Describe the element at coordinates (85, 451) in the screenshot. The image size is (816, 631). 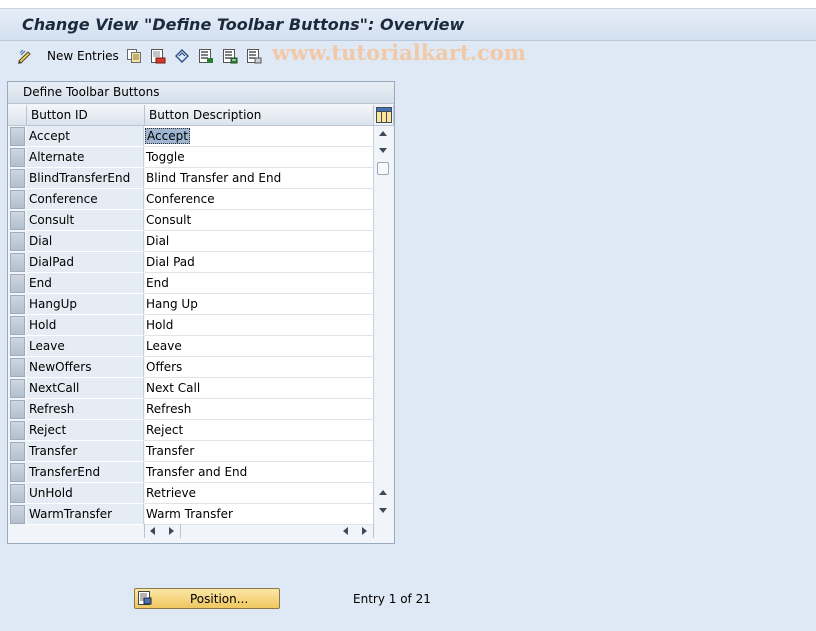
I see `button-id-cell: Transfer` at that location.